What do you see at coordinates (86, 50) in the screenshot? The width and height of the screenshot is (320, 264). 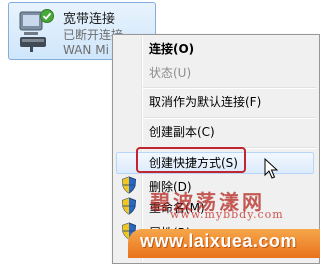 I see `connection-device: WAN Mi` at bounding box center [86, 50].